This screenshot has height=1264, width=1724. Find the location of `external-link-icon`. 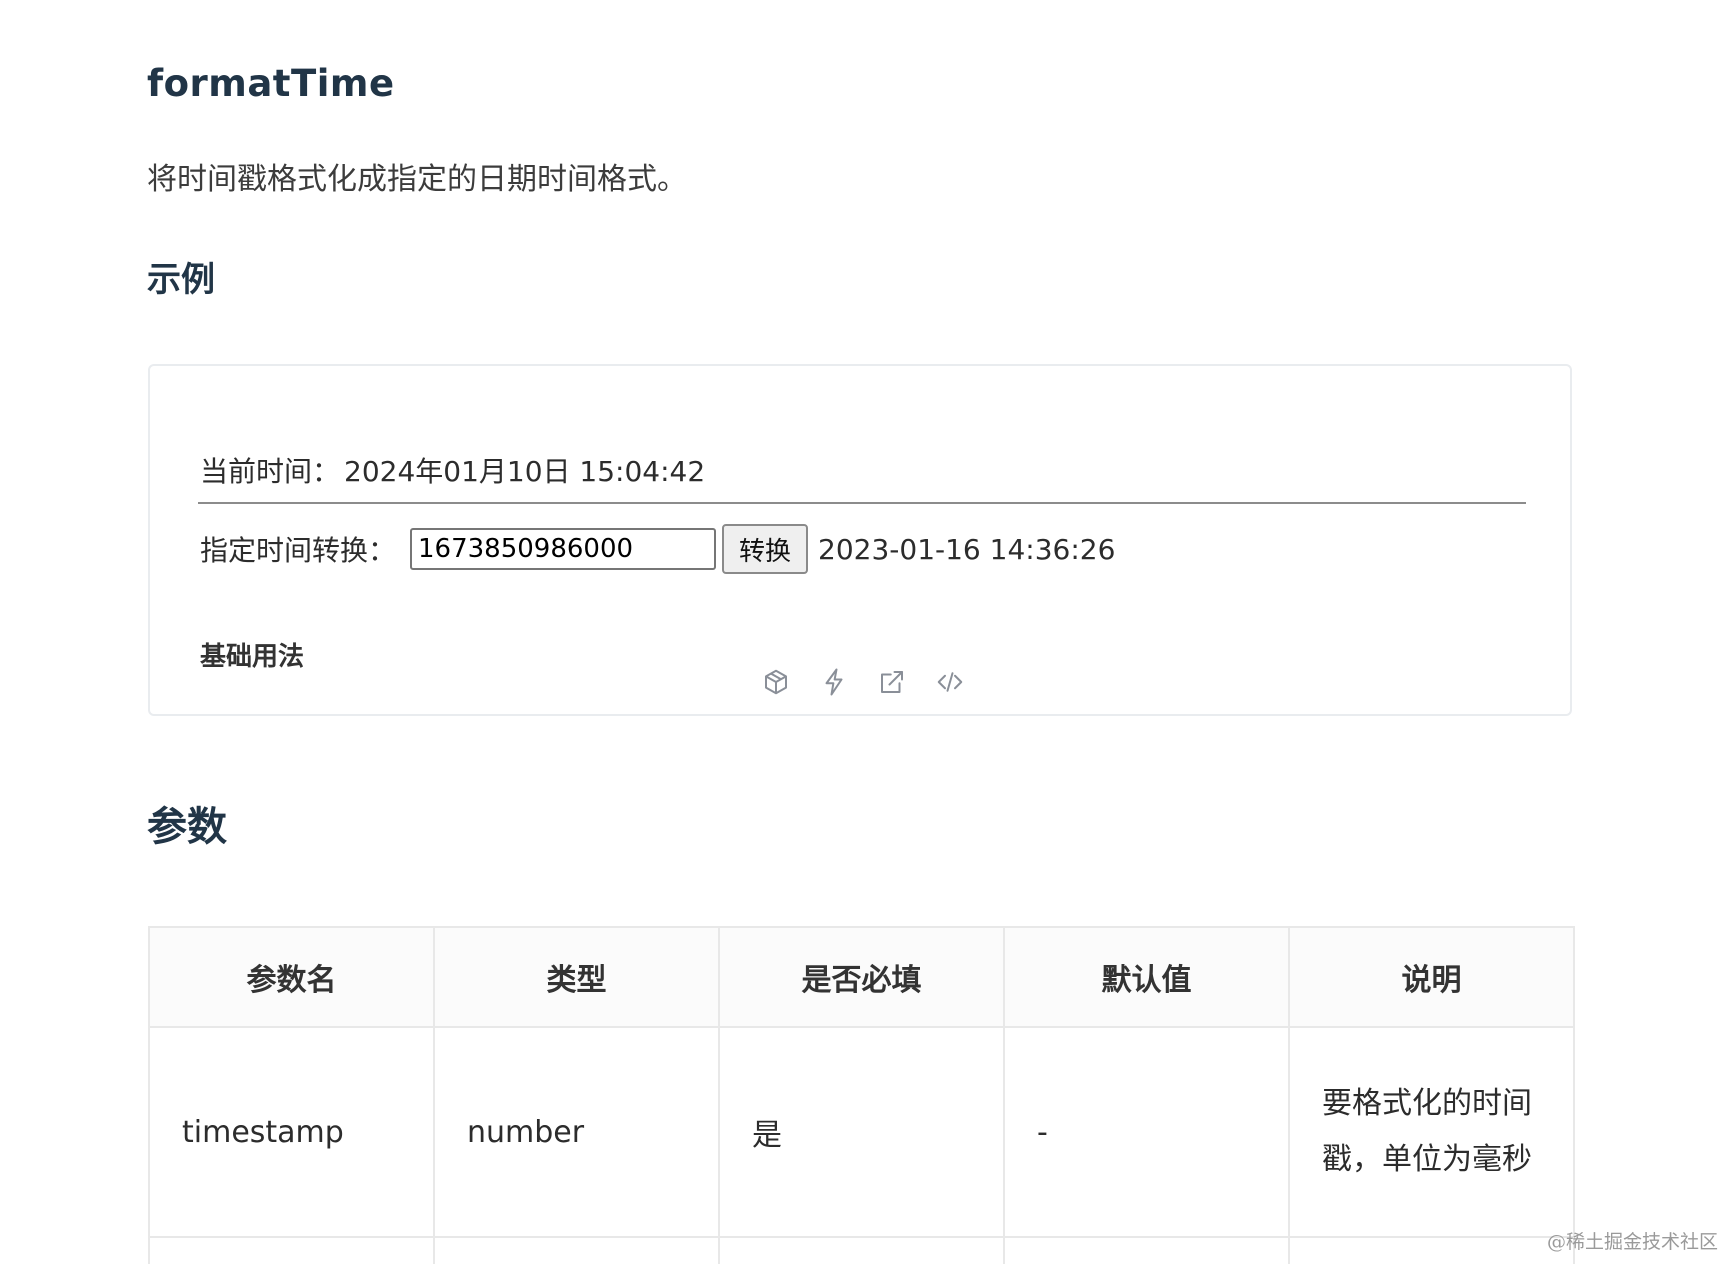

external-link-icon is located at coordinates (892, 682).